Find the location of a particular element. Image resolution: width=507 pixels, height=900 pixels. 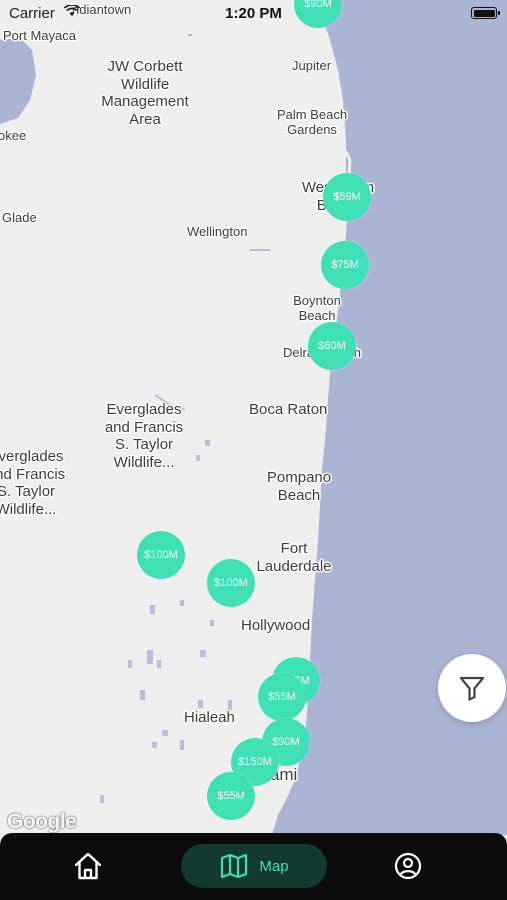

tab-bar: Map is located at coordinates (253, 866).